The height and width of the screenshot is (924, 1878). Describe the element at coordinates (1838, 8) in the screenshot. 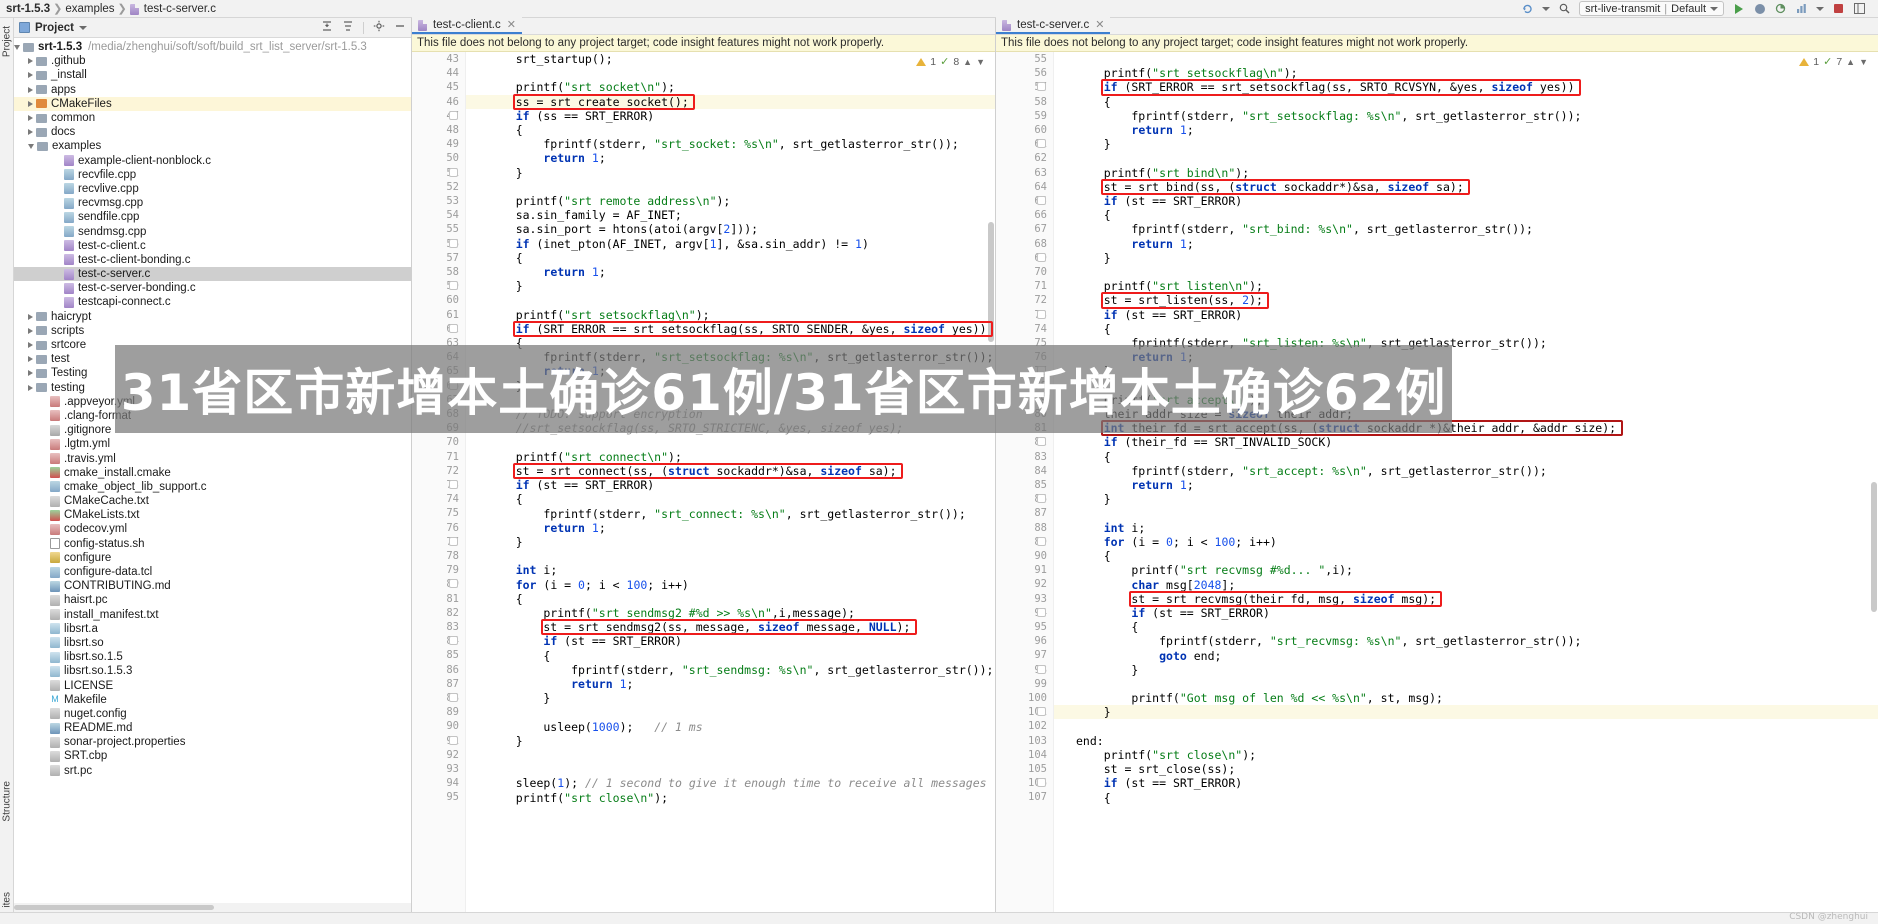

I see `stop-button` at that location.